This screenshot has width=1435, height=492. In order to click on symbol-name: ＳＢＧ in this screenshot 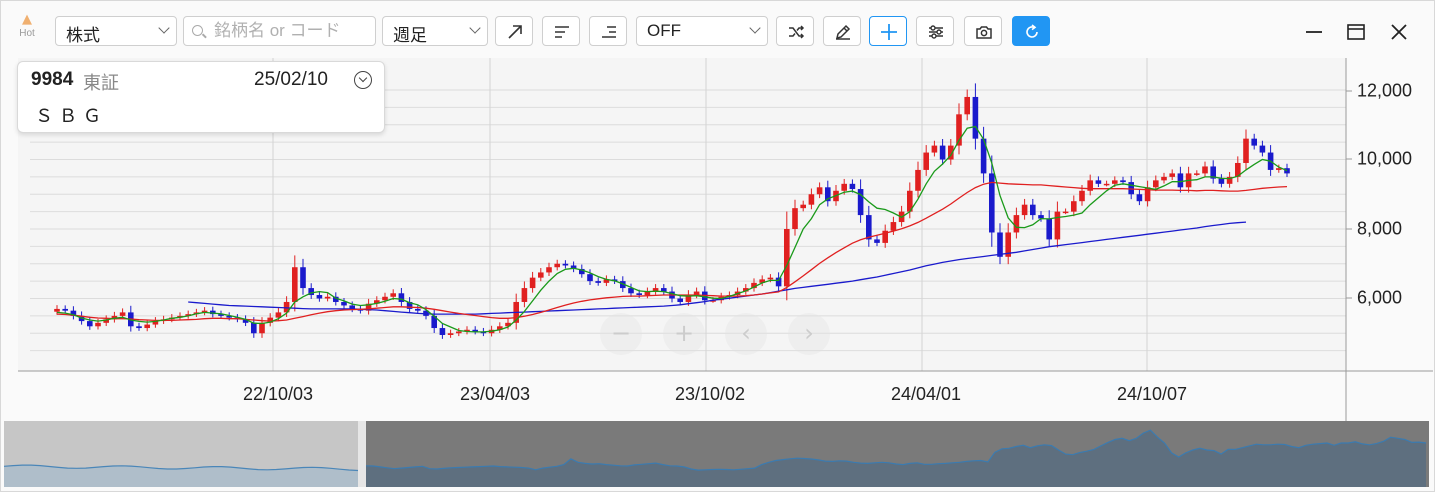, I will do `click(71, 116)`.